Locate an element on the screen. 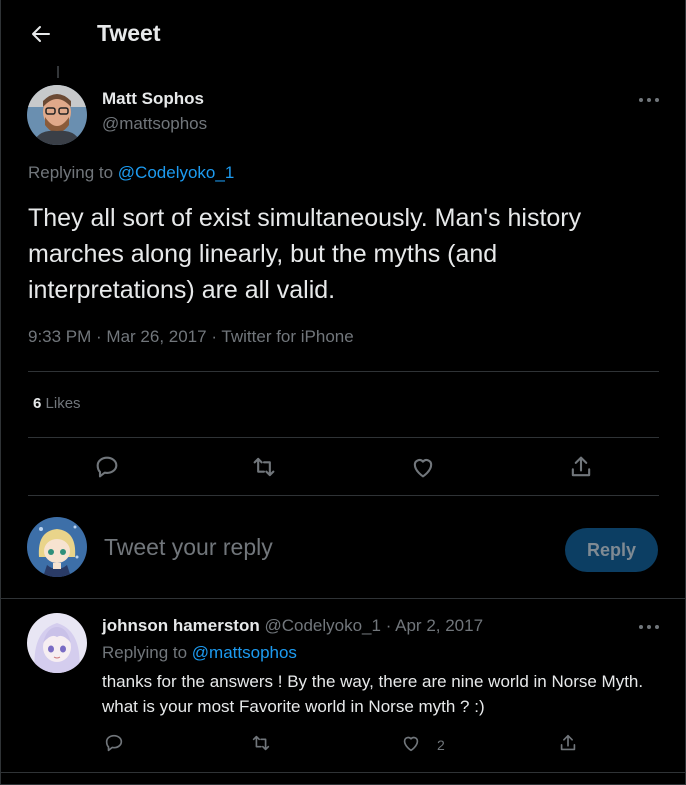 The height and width of the screenshot is (785, 686). likes-count: 6 is located at coordinates (37, 403).